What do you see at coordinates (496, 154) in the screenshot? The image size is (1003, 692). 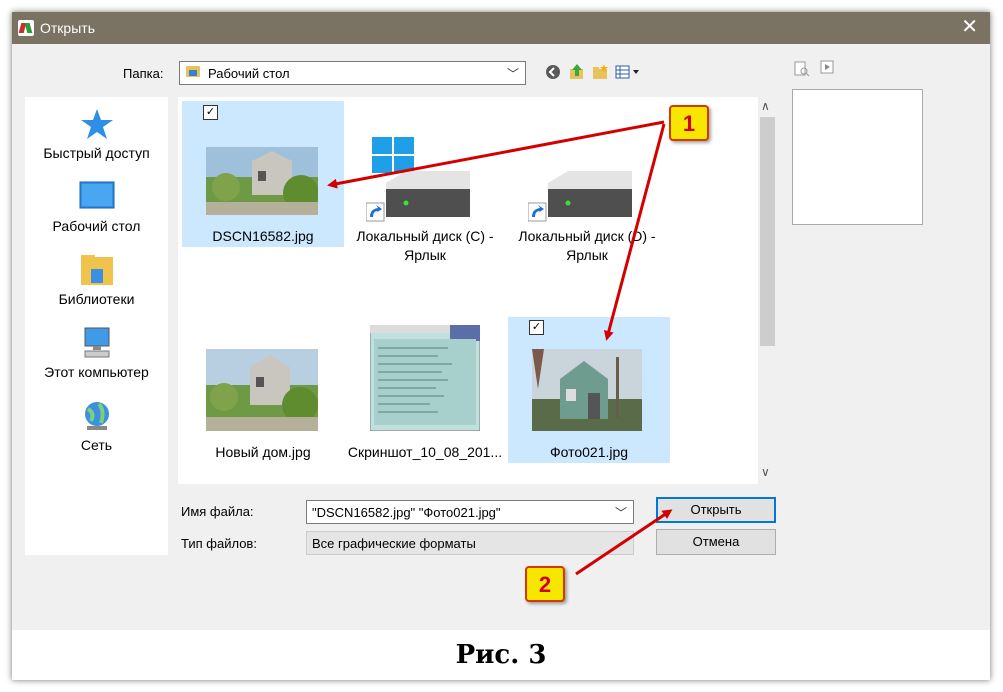 I see `arrow-to-first-file` at bounding box center [496, 154].